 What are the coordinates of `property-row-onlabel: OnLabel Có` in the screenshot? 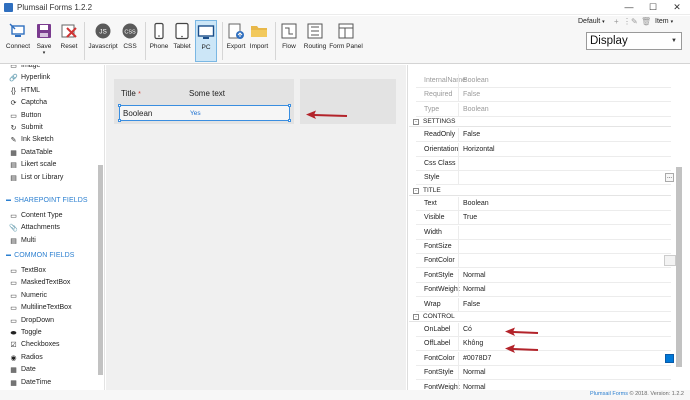 It's located at (543, 330).